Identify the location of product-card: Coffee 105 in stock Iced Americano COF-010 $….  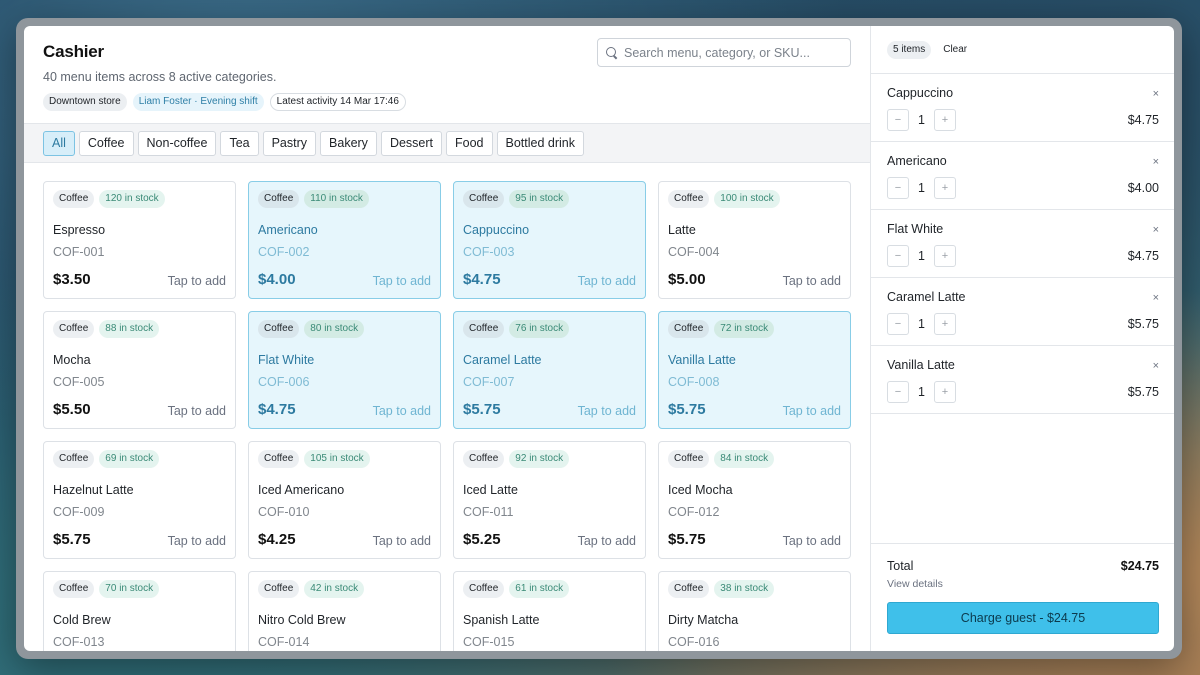
(344, 500).